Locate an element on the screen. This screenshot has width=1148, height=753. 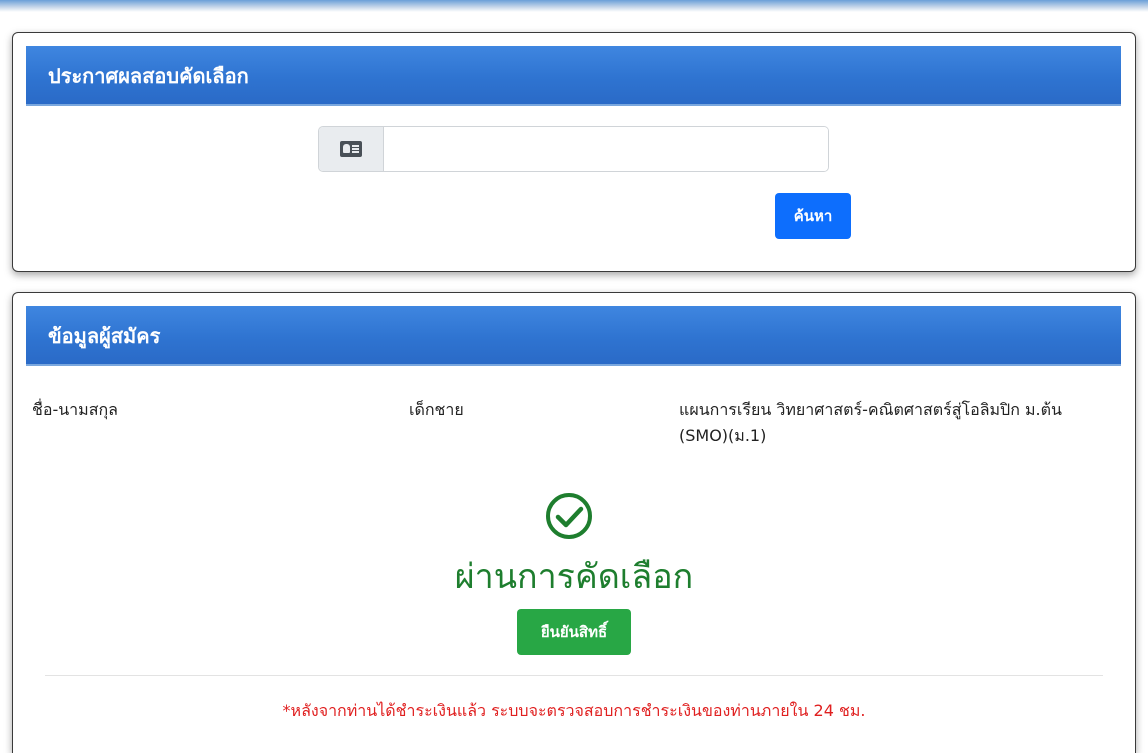
id-card-icon is located at coordinates (351, 149).